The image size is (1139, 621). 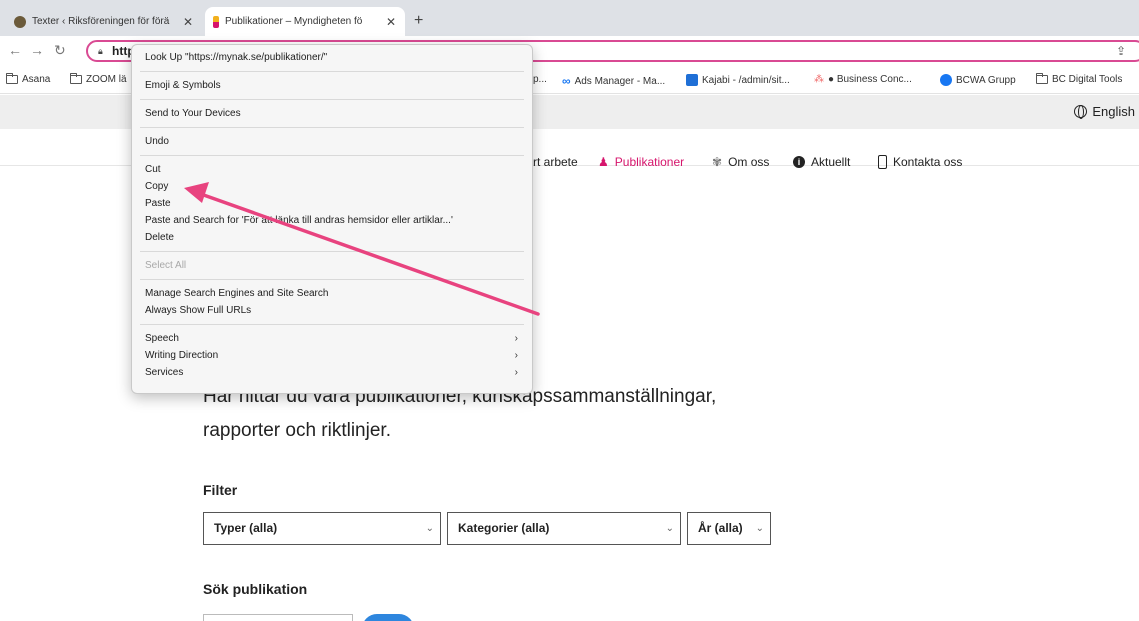 I want to click on select-value: Typer (alla), so click(x=246, y=528).